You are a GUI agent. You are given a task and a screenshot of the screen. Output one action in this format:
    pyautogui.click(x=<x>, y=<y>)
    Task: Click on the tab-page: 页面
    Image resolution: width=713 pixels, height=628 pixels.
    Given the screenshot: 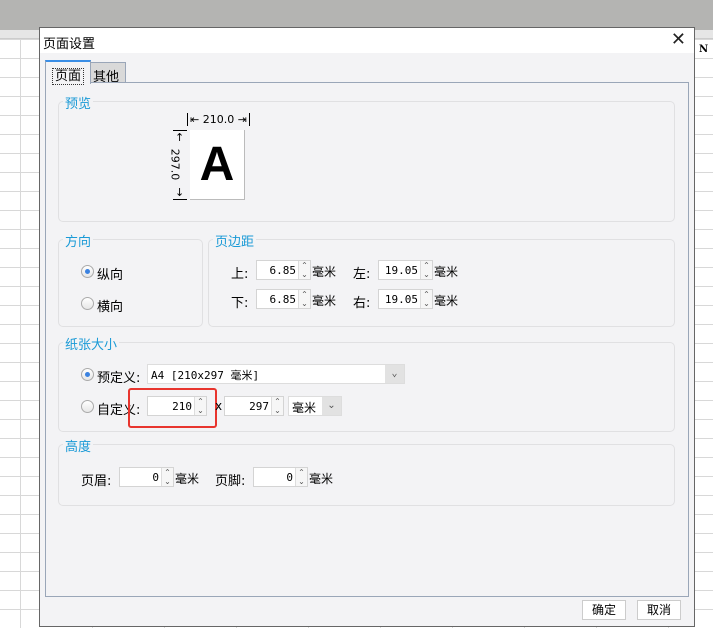 What is the action you would take?
    pyautogui.click(x=68, y=72)
    